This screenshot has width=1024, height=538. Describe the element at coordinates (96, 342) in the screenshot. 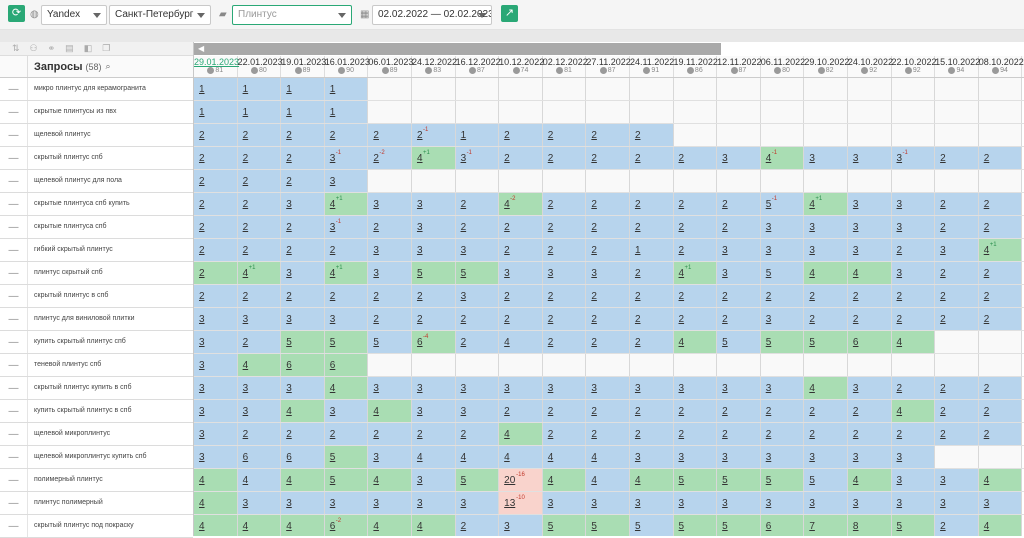

I see `query-row: — купить скрытый плинтус спб` at that location.